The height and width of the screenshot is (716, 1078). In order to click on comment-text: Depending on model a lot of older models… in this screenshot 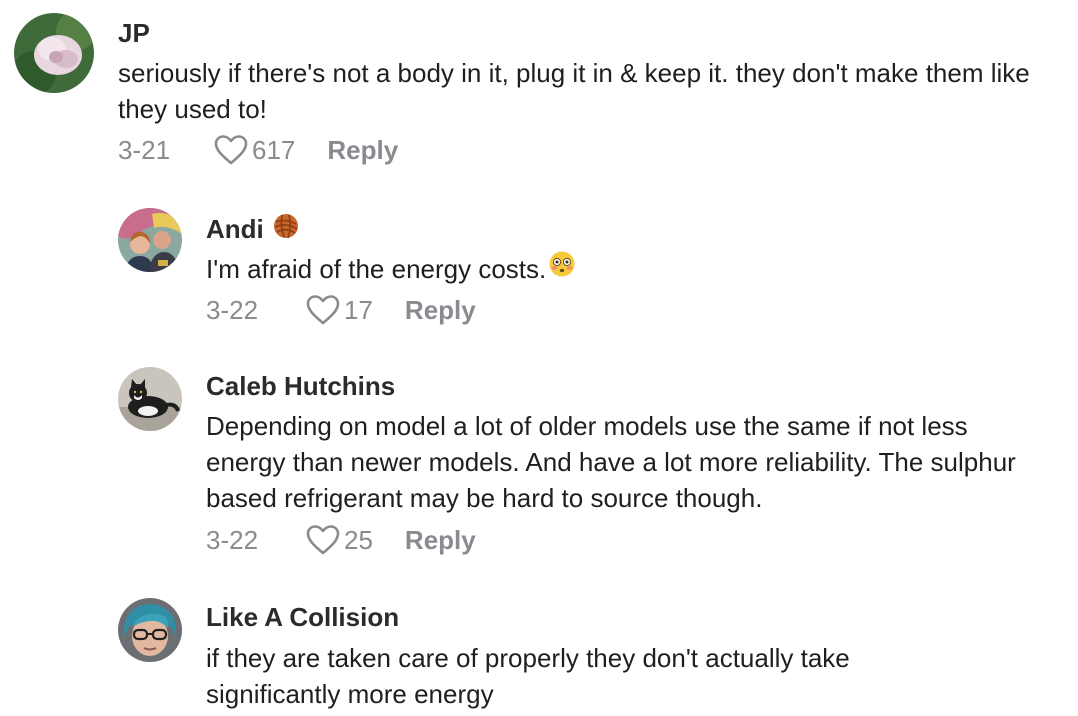, I will do `click(611, 462)`.